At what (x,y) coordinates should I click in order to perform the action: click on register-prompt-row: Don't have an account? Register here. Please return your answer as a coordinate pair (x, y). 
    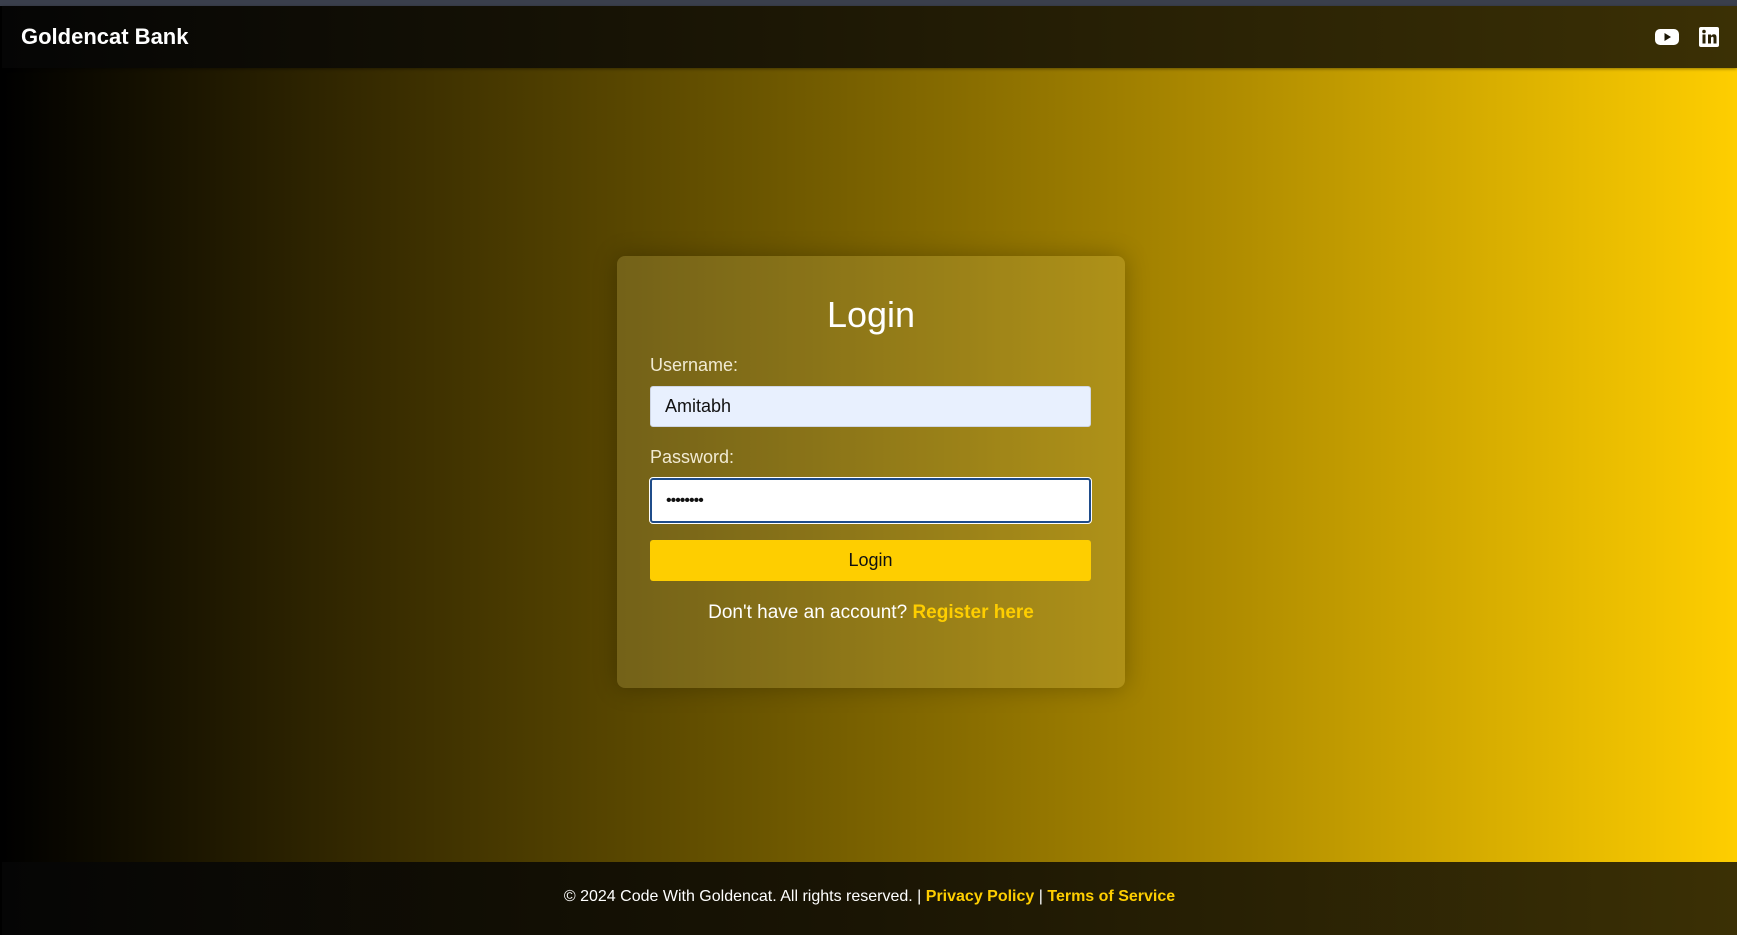
    Looking at the image, I should click on (871, 613).